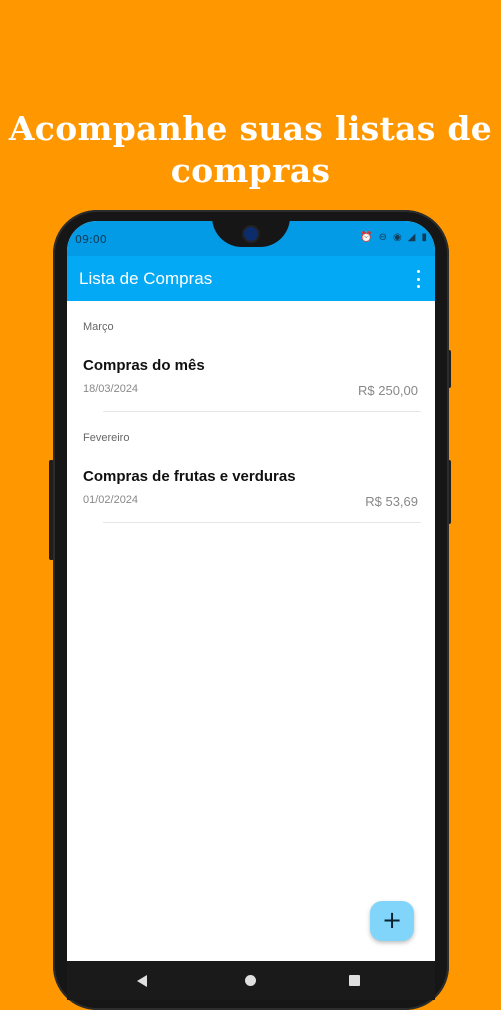  Describe the element at coordinates (144, 365) in the screenshot. I see `list-item-title: Compras do mês` at that location.